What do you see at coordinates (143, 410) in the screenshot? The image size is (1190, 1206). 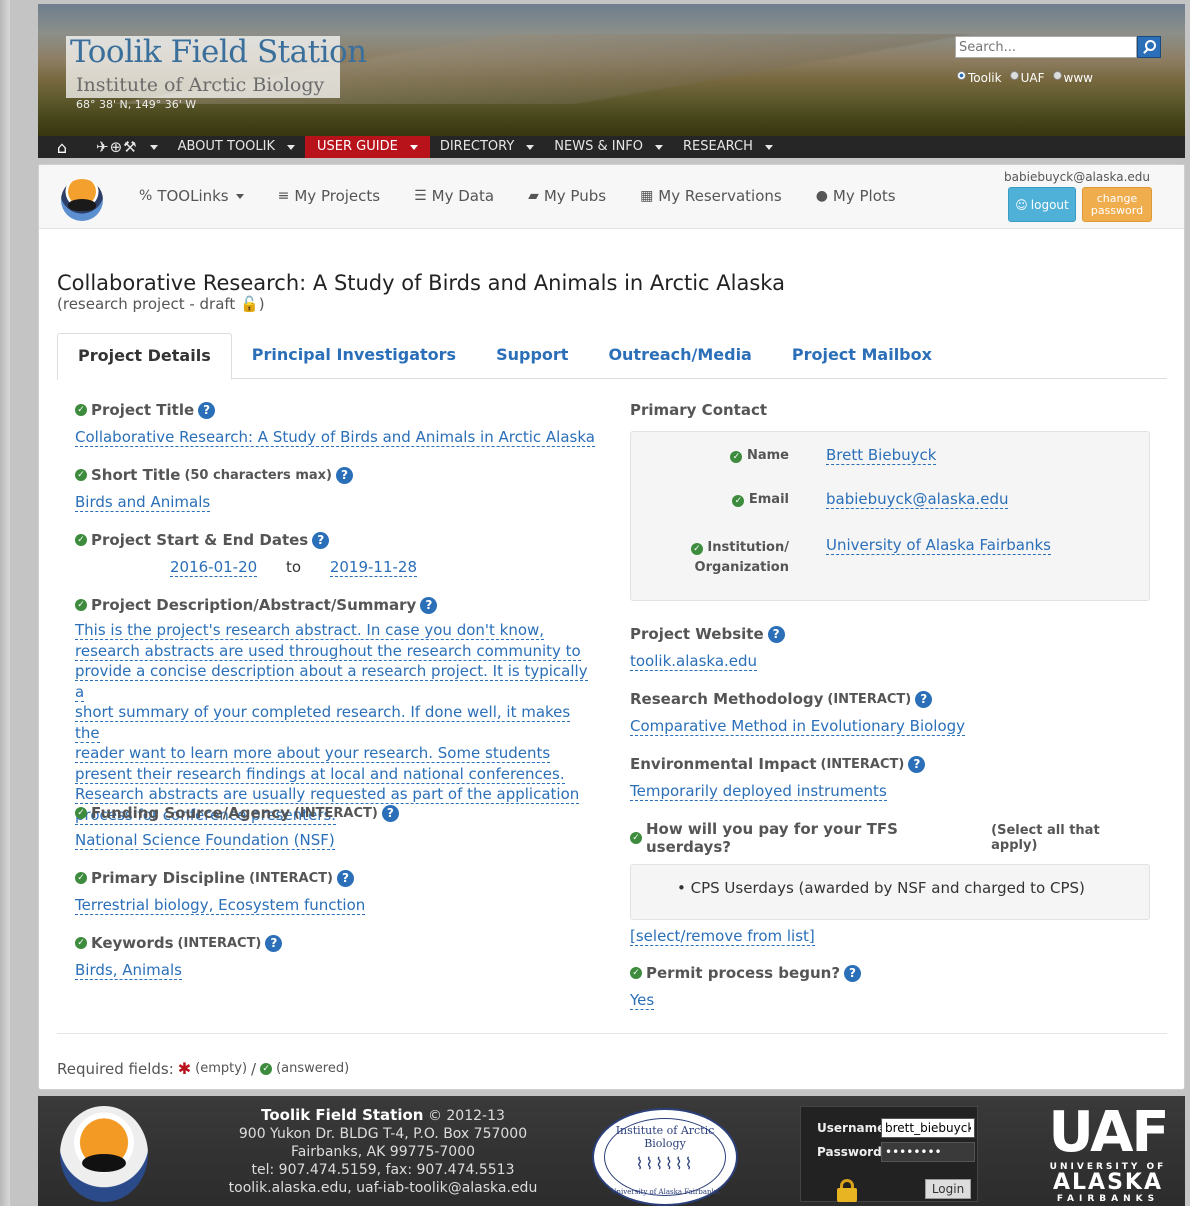 I see `field-label: Project Title` at bounding box center [143, 410].